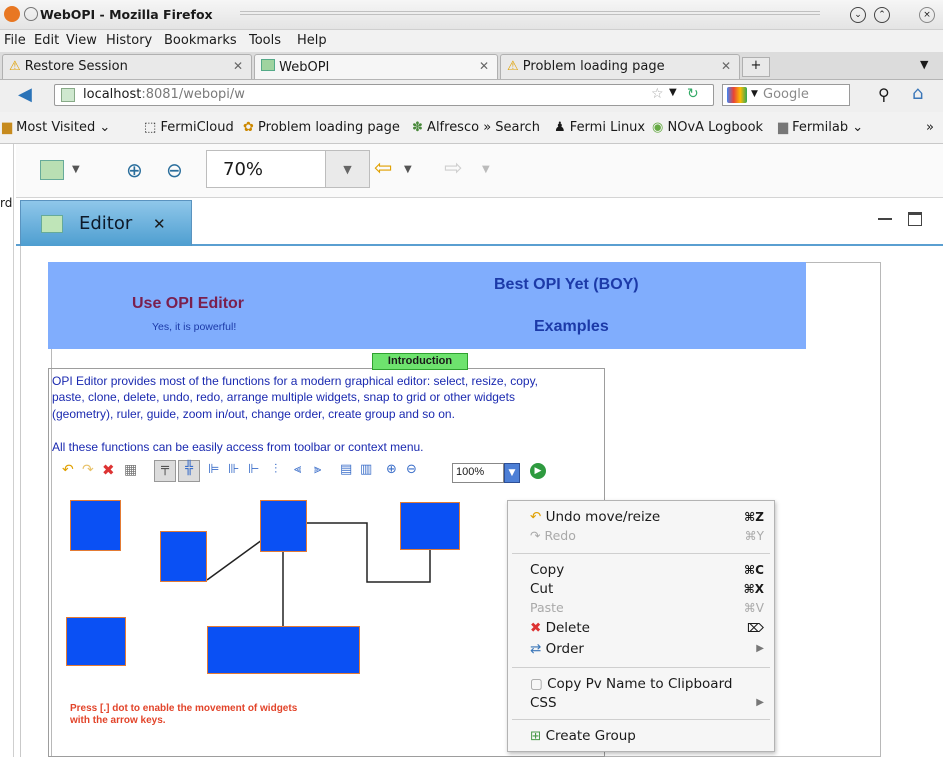  I want to click on hint-text: with the arrow keys., so click(118, 720).